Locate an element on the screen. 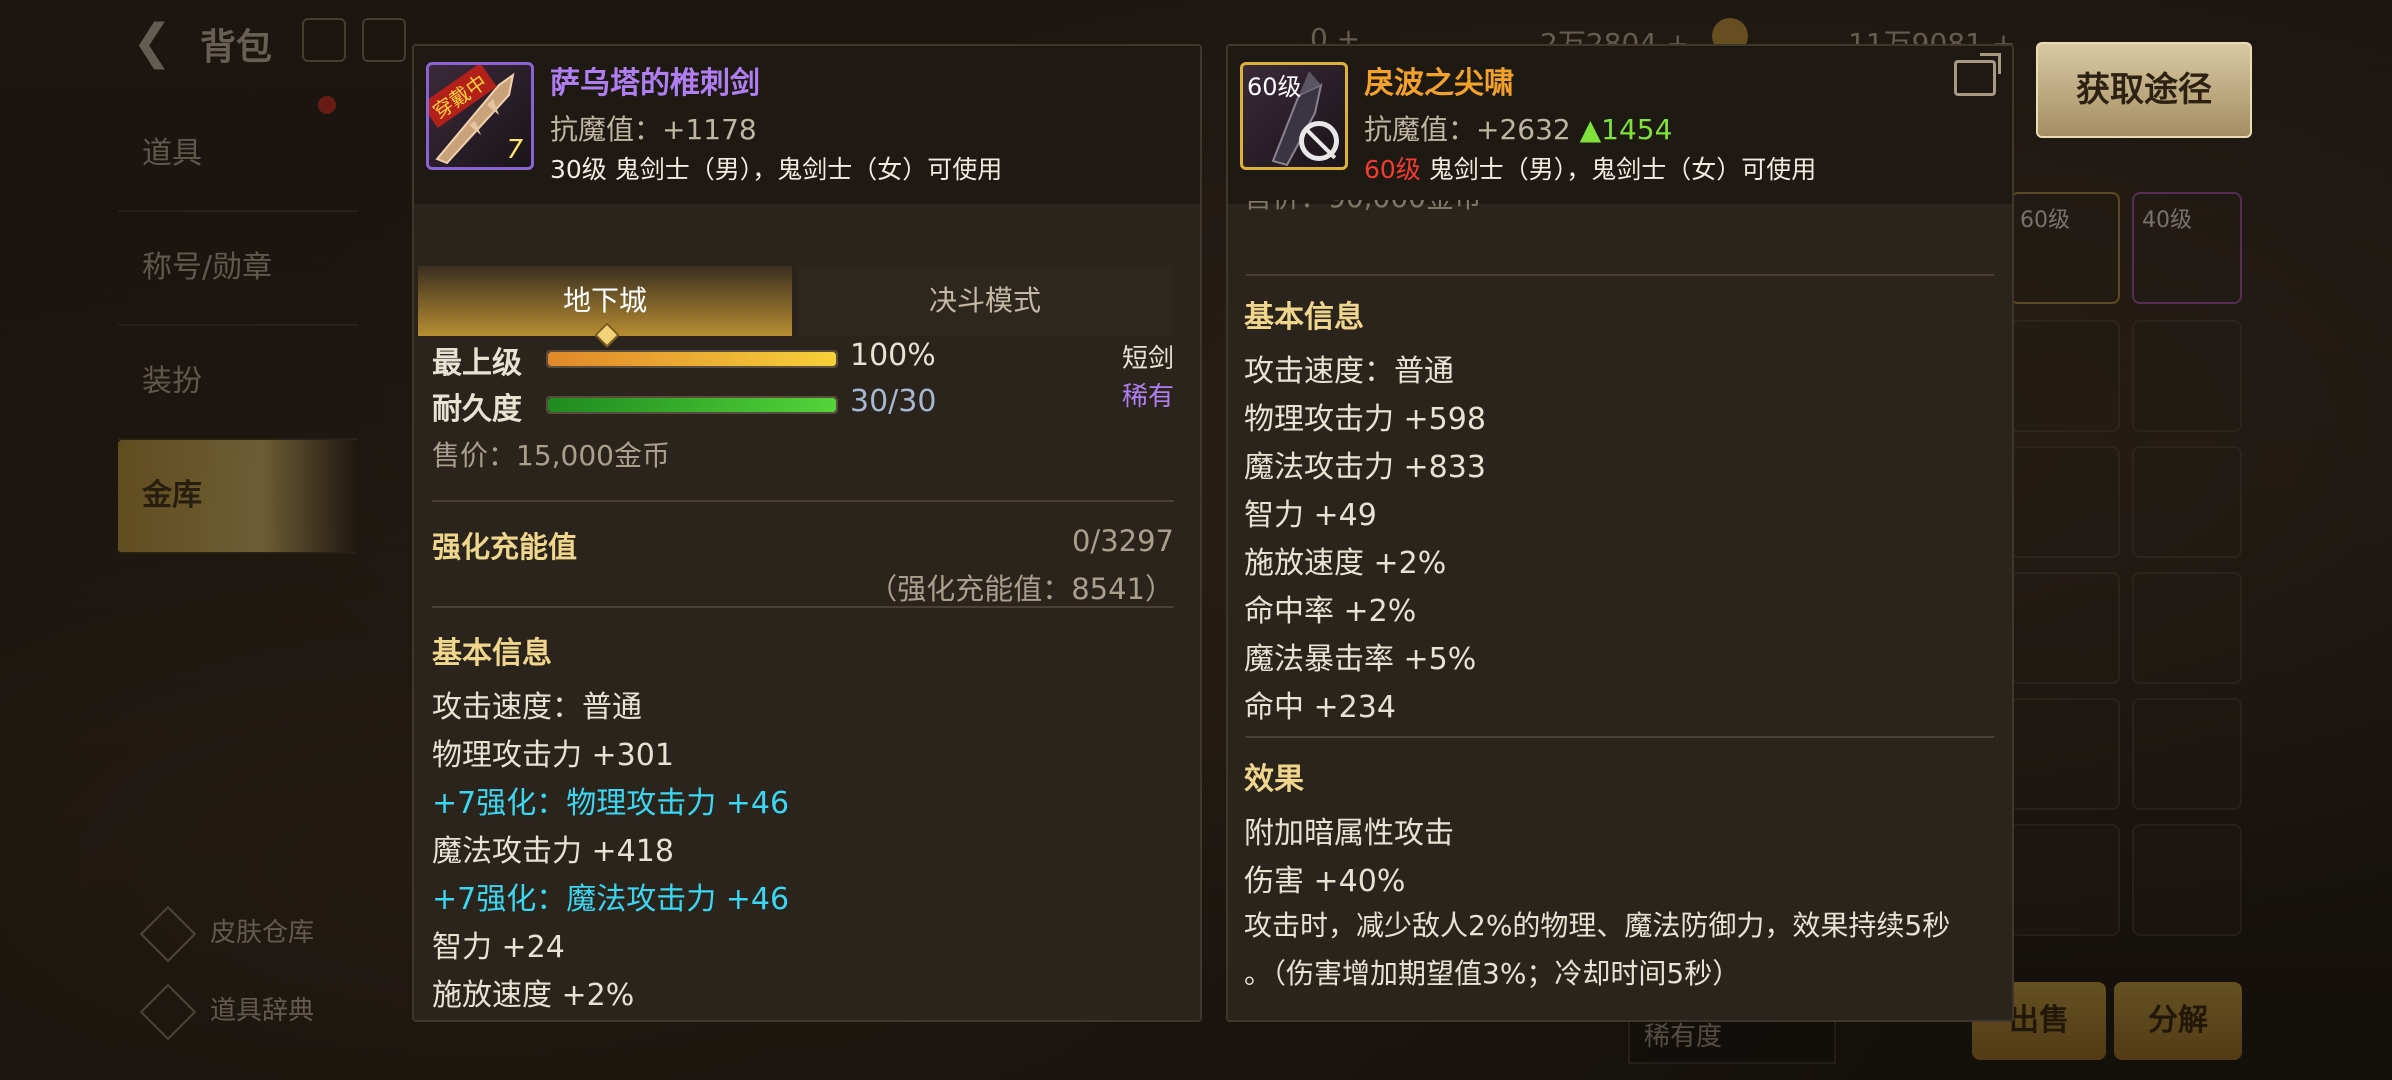  inventory-slot: 60级 is located at coordinates (2065, 248).